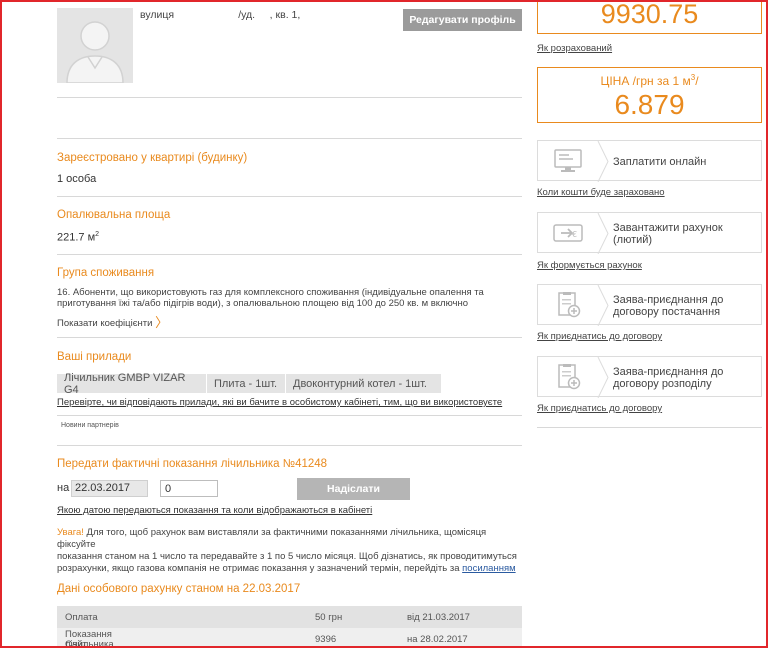  I want to click on device-chip: Плита - 1шт., so click(246, 383).